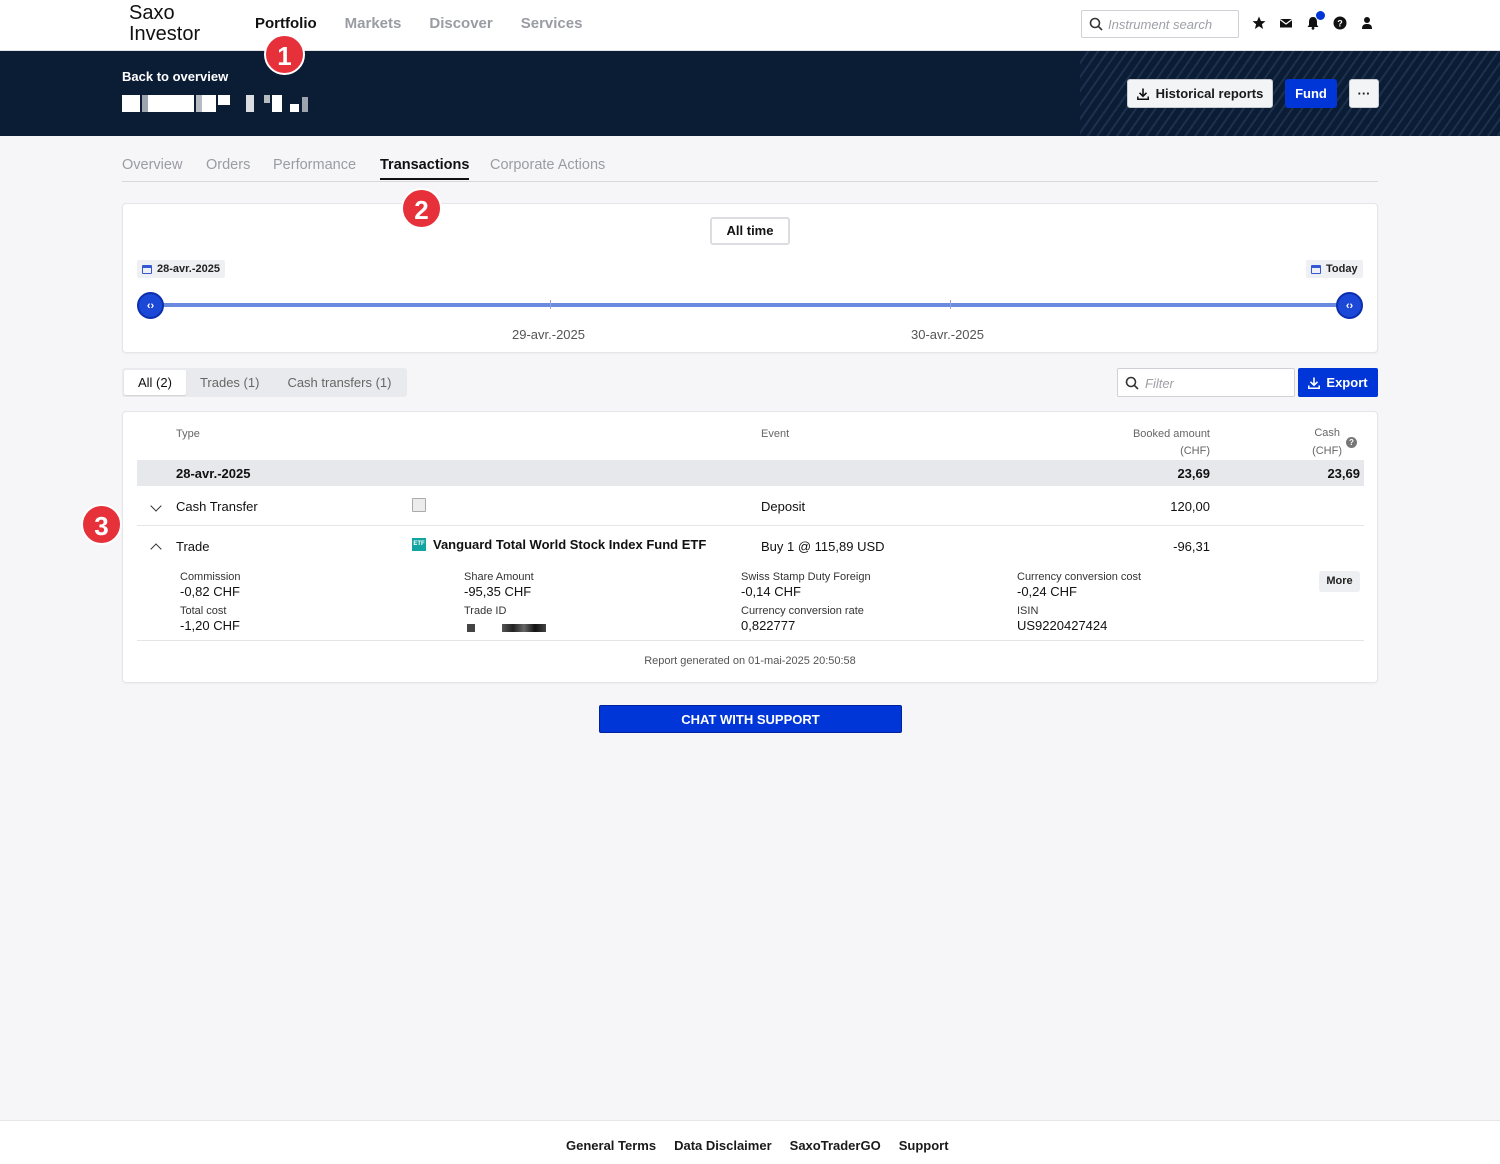 Image resolution: width=1500 pixels, height=1164 pixels. What do you see at coordinates (1339, 581) in the screenshot?
I see `more-details-button: More` at bounding box center [1339, 581].